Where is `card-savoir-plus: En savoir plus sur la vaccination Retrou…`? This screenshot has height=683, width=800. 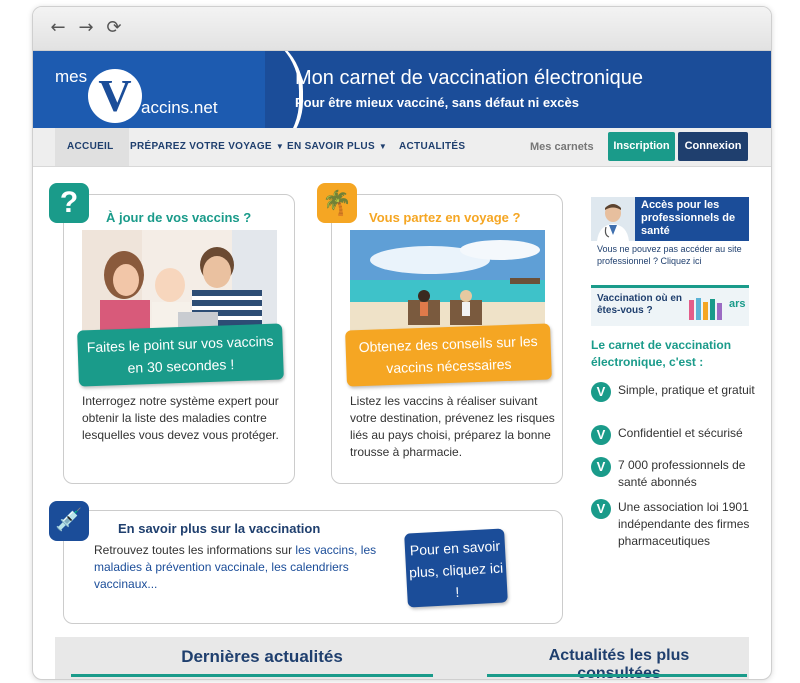 card-savoir-plus: En savoir plus sur la vaccination Retrou… is located at coordinates (313, 567).